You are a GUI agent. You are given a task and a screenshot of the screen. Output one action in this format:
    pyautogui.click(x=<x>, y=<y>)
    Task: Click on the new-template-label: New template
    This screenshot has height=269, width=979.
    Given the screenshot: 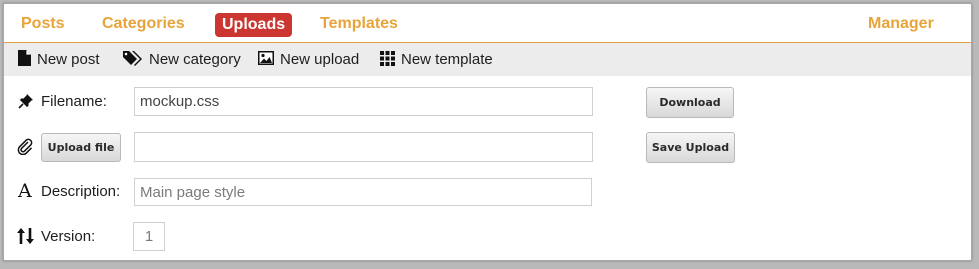 What is the action you would take?
    pyautogui.click(x=447, y=59)
    